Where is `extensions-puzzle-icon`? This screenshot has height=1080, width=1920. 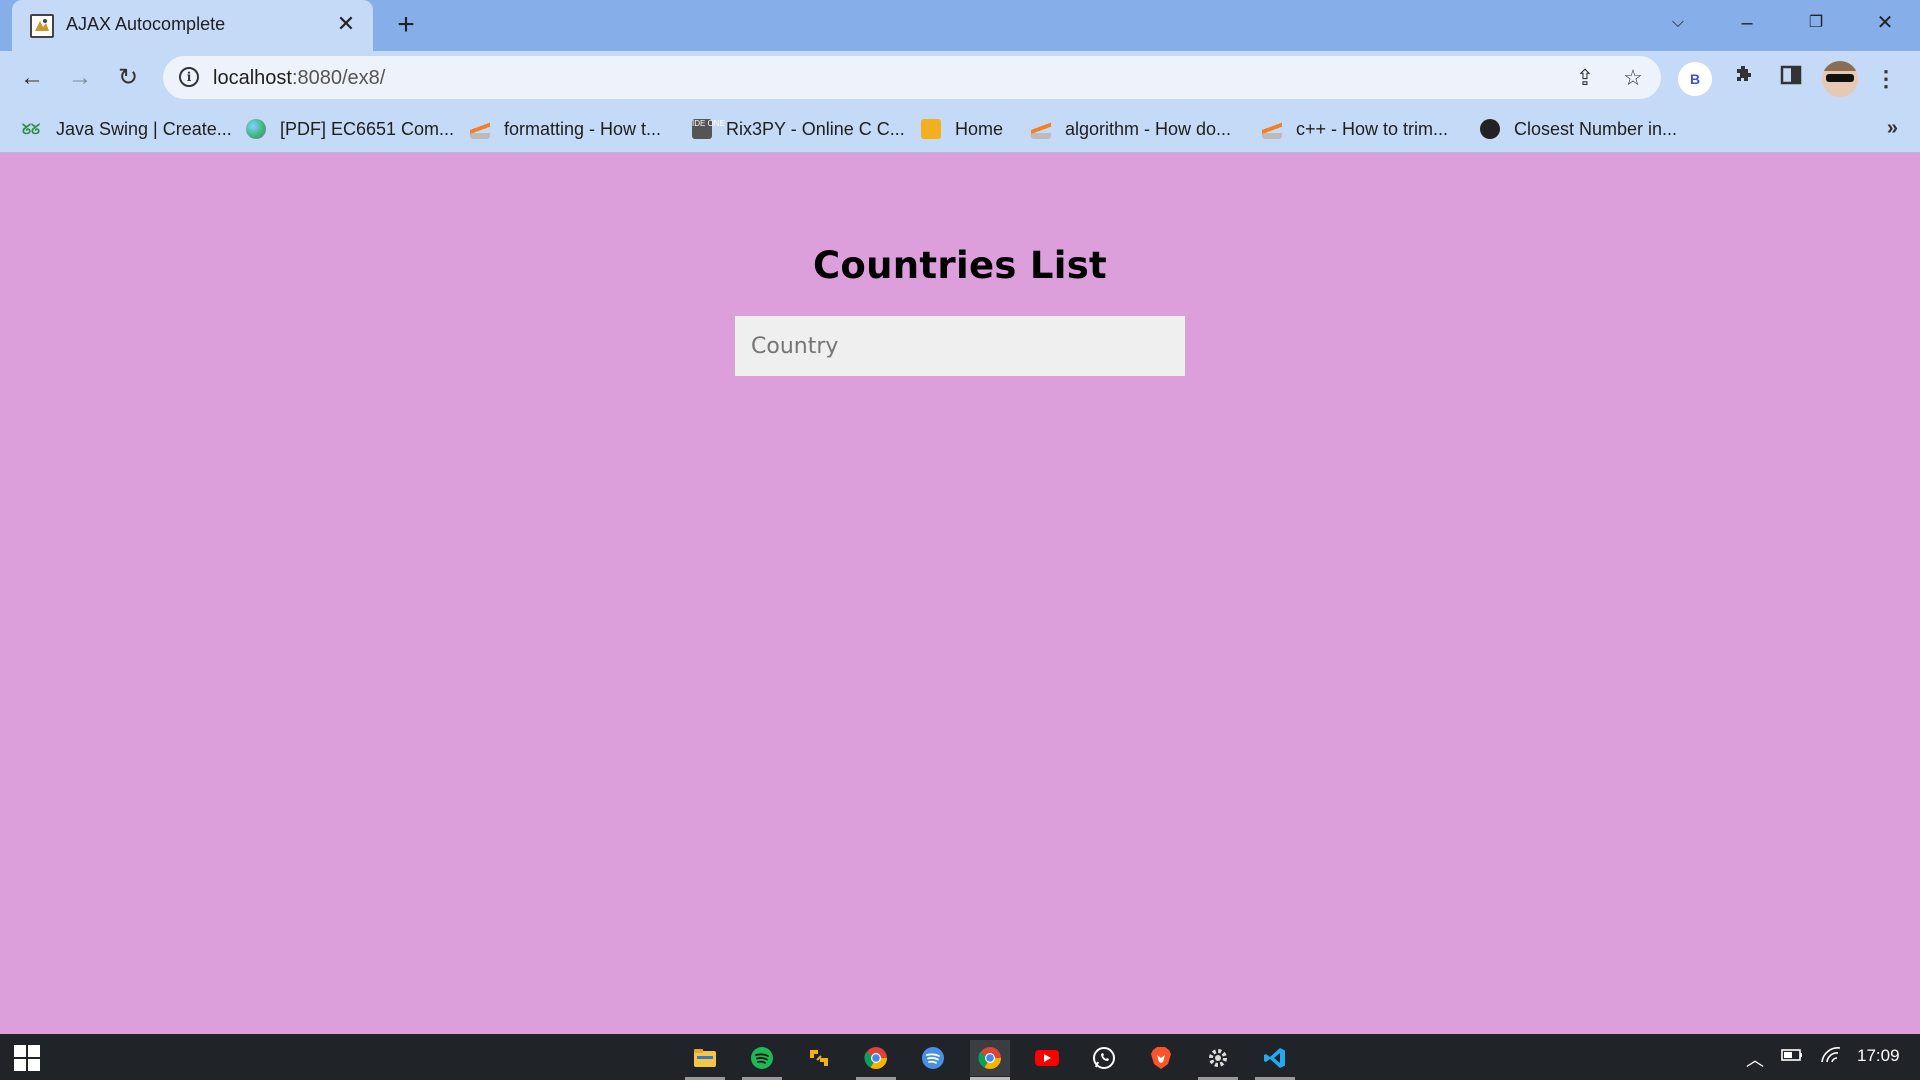 extensions-puzzle-icon is located at coordinates (1744, 79).